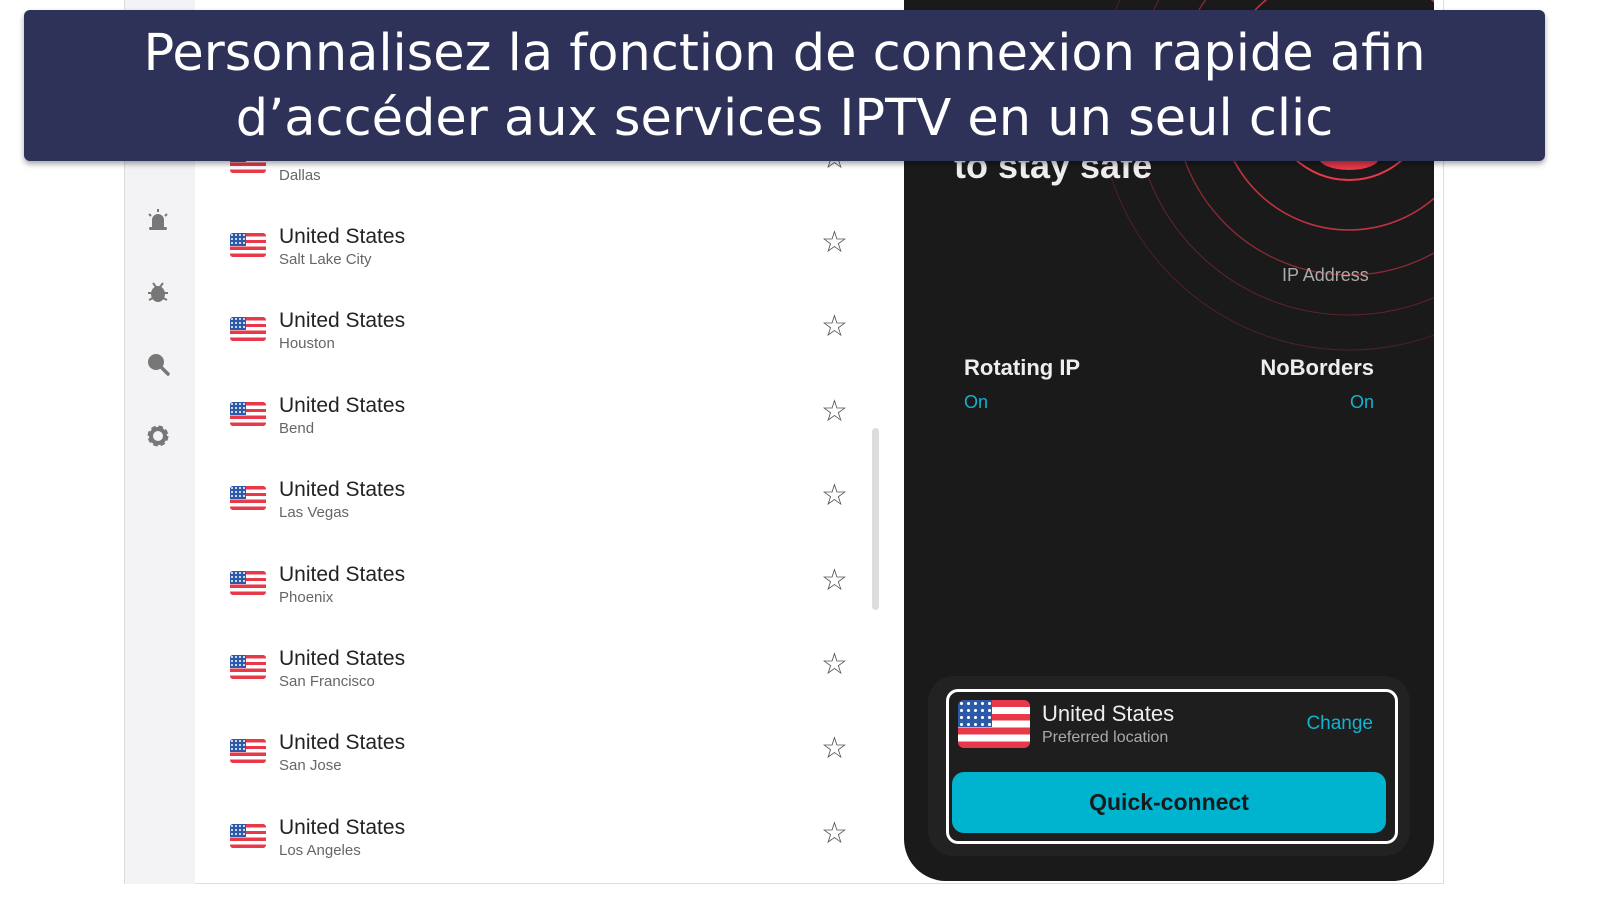 This screenshot has height=899, width=1599. What do you see at coordinates (1105, 737) in the screenshot?
I see `location-subtitle: Preferred location` at bounding box center [1105, 737].